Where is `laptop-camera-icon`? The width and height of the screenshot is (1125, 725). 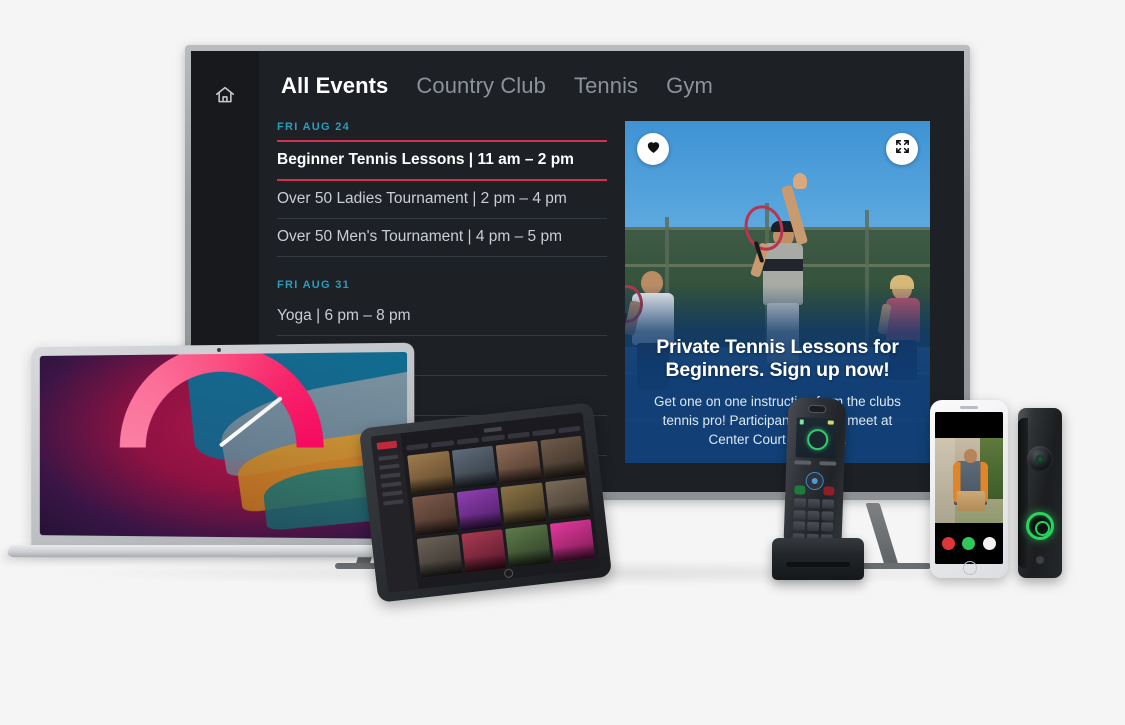
laptop-camera-icon is located at coordinates (218, 350).